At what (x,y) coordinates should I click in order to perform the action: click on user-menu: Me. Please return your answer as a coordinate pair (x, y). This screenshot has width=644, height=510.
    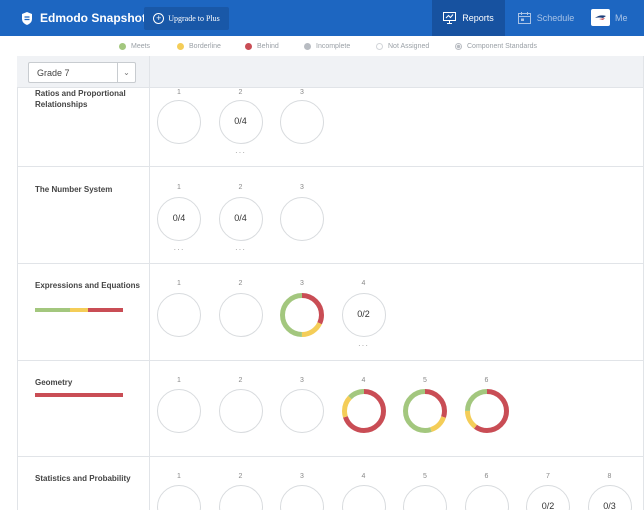
    Looking at the image, I should click on (621, 18).